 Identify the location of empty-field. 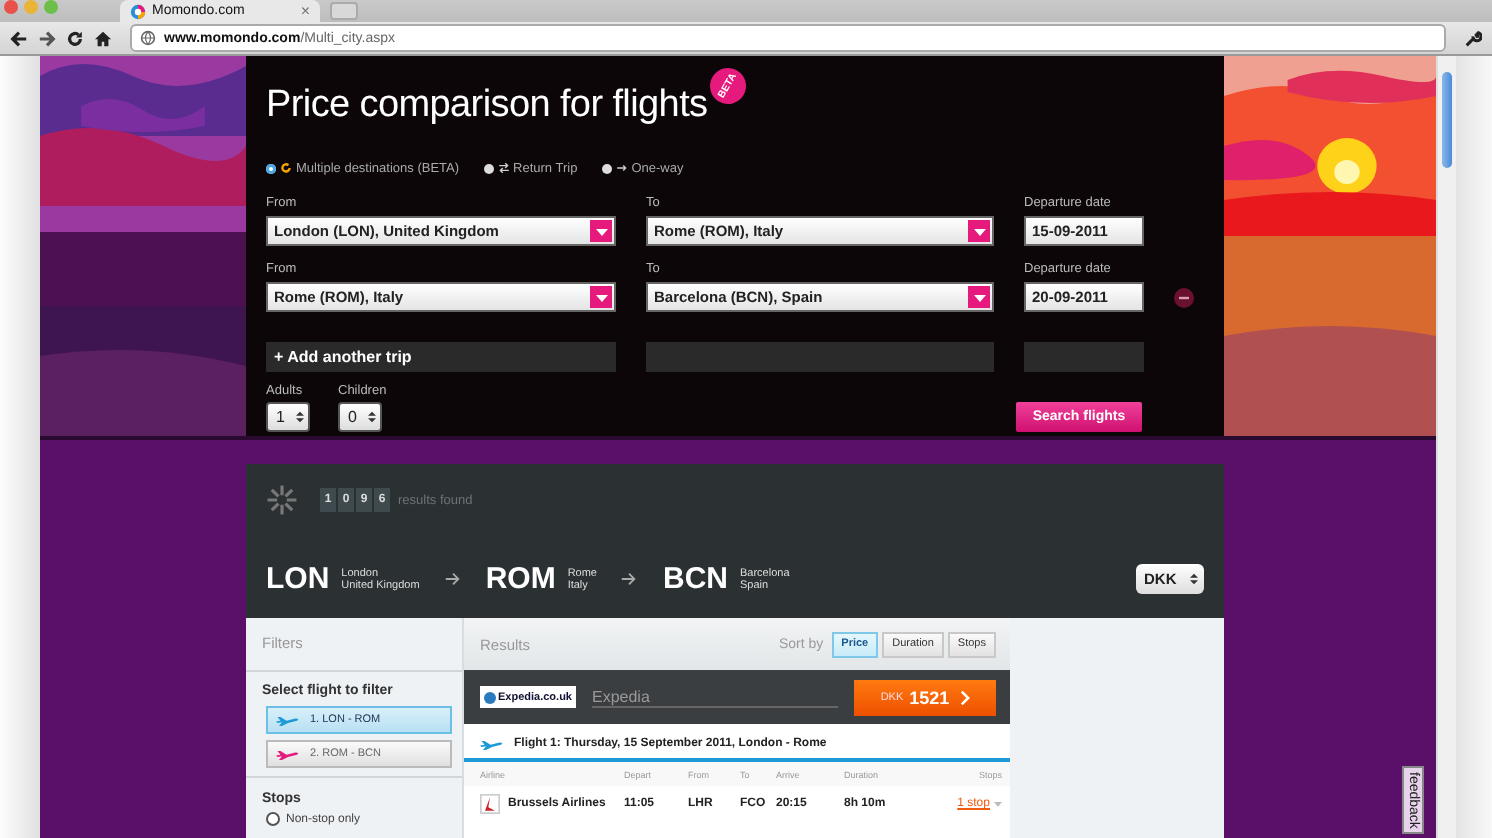
(1084, 357).